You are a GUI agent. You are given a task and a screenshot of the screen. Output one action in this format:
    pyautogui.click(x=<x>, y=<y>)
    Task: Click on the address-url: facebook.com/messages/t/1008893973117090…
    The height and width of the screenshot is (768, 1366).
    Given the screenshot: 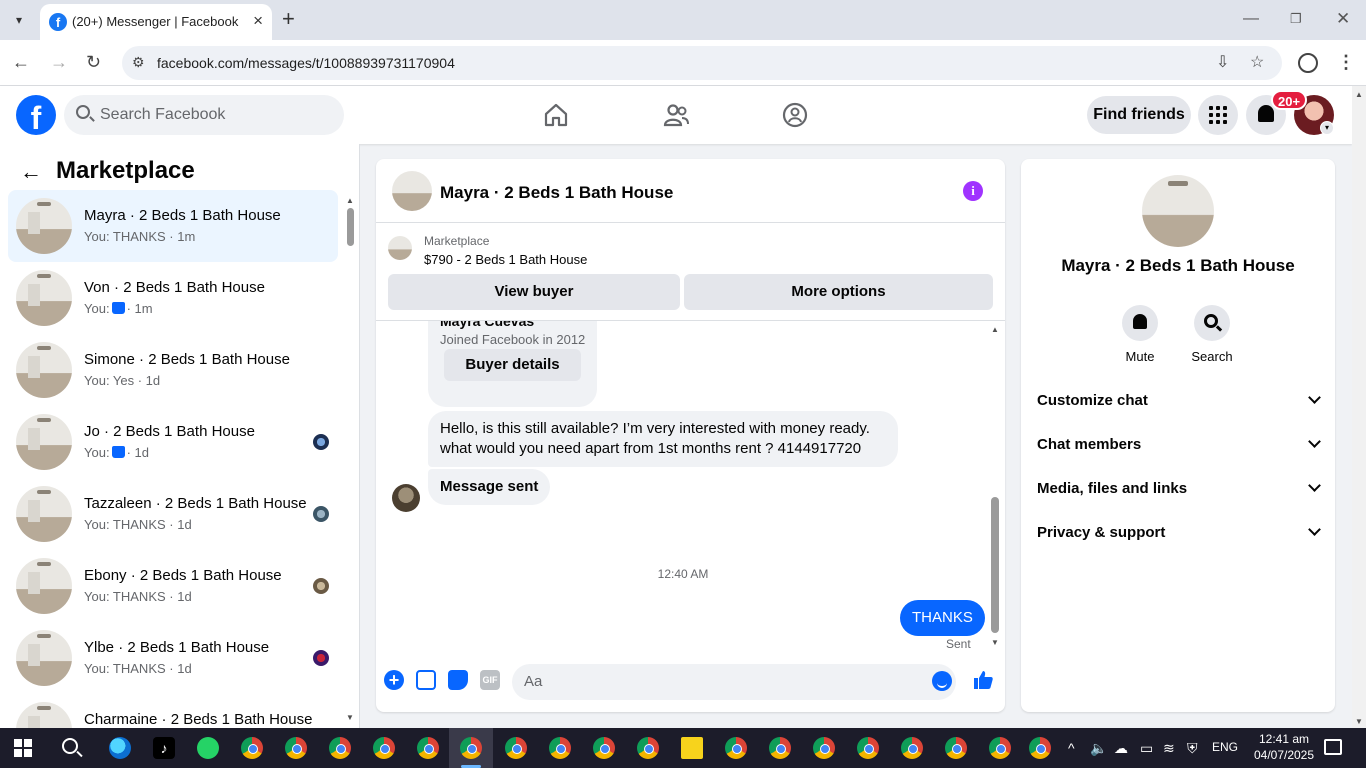 What is the action you would take?
    pyautogui.click(x=306, y=63)
    